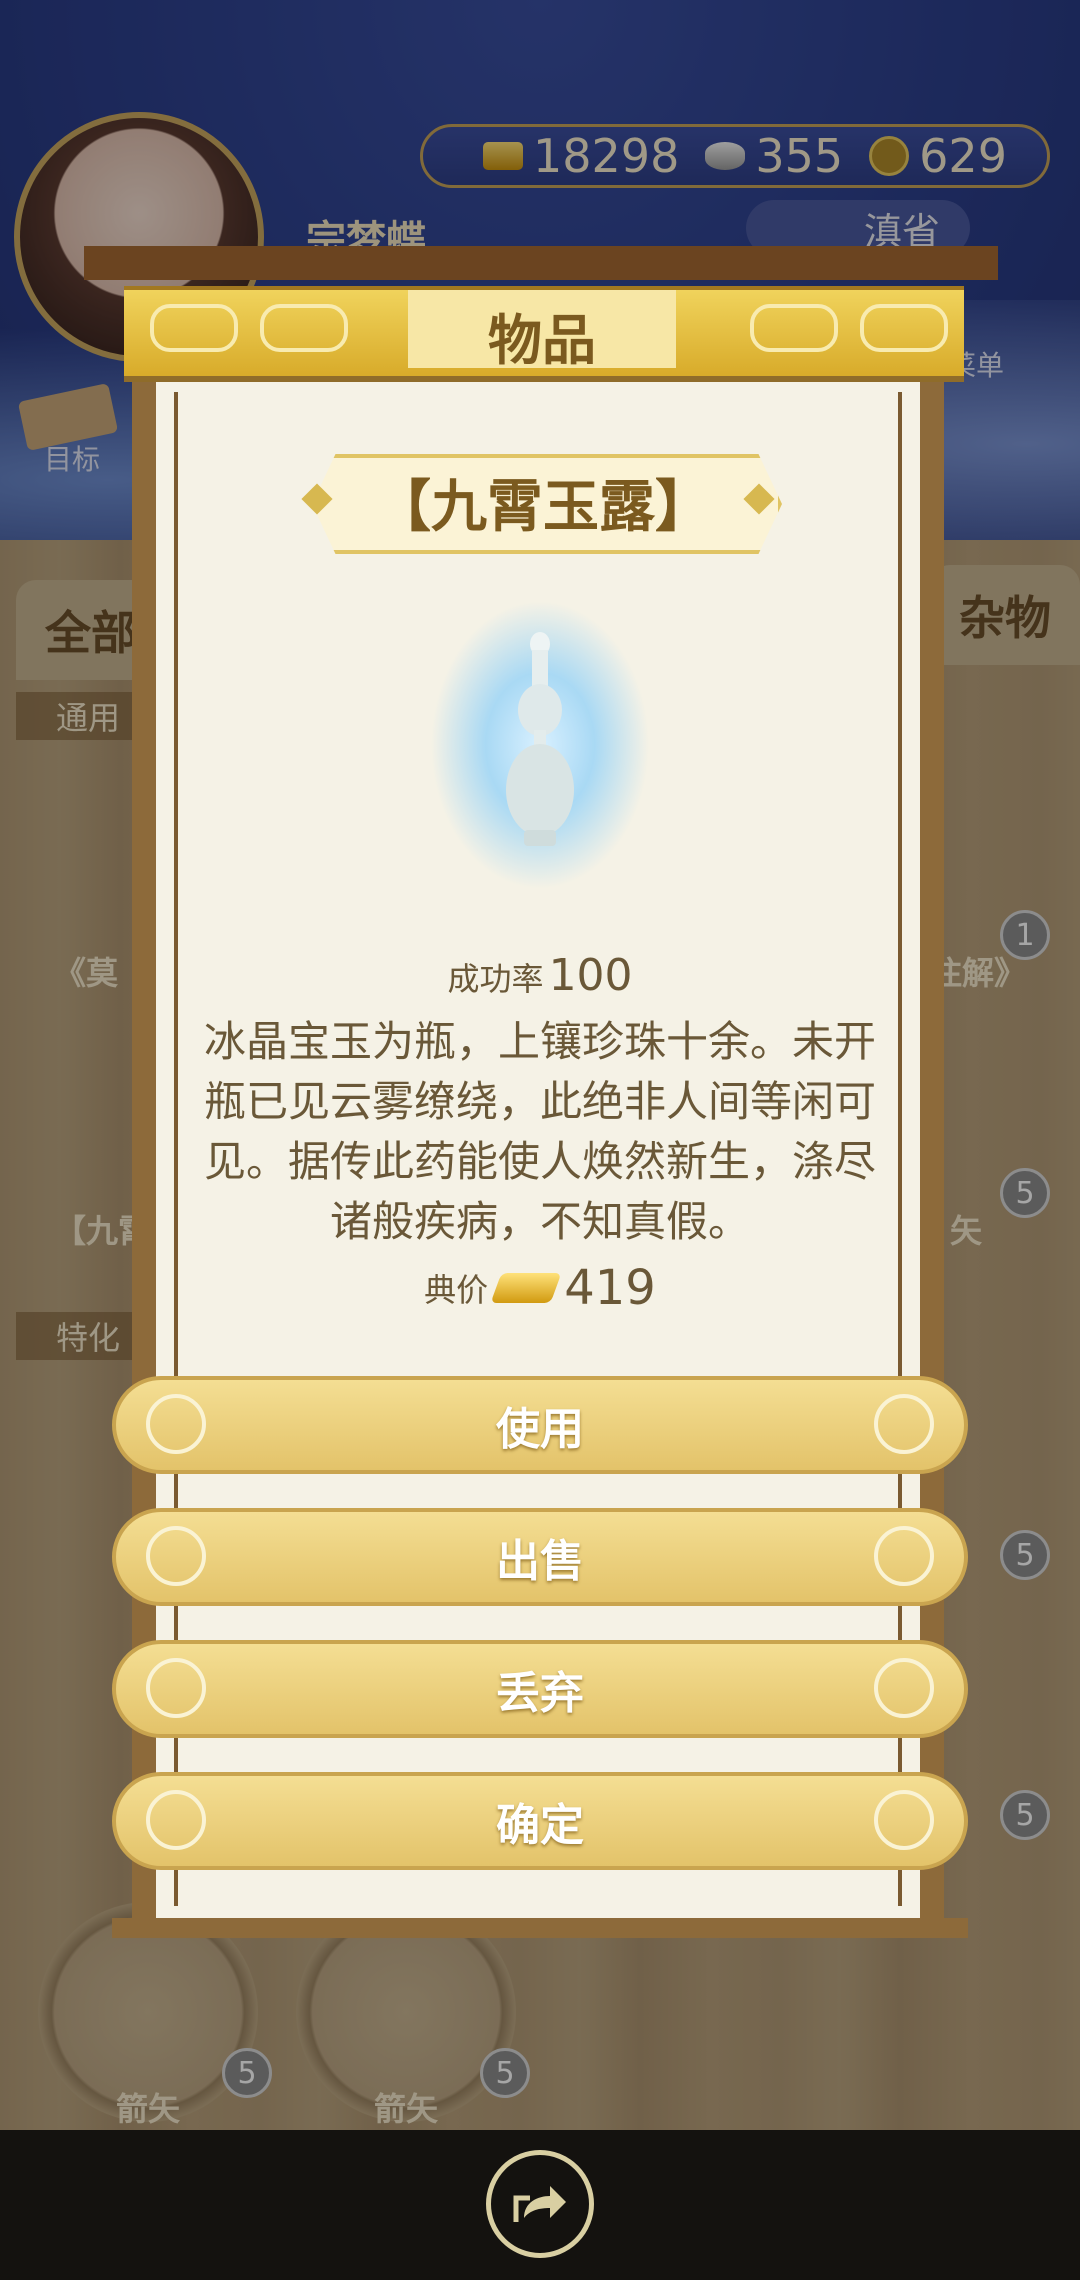  Describe the element at coordinates (610, 1288) in the screenshot. I see `price-value: 419` at that location.